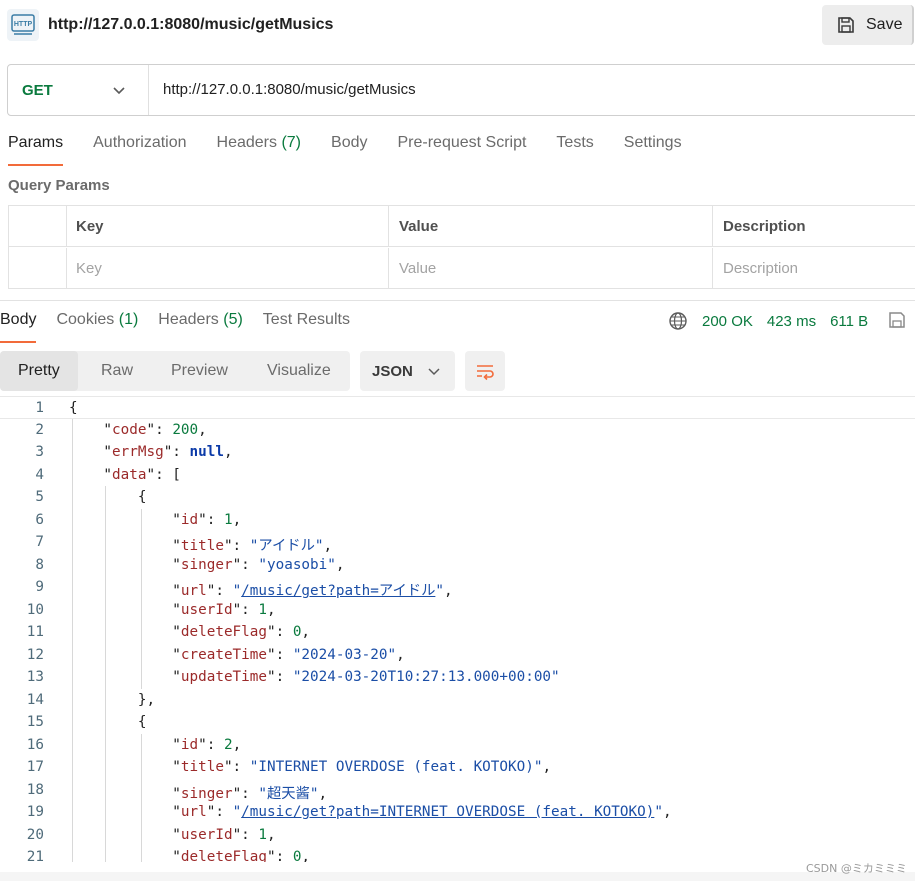 The height and width of the screenshot is (881, 915). Describe the element at coordinates (59, 185) in the screenshot. I see `query-params-label: Query Params` at that location.